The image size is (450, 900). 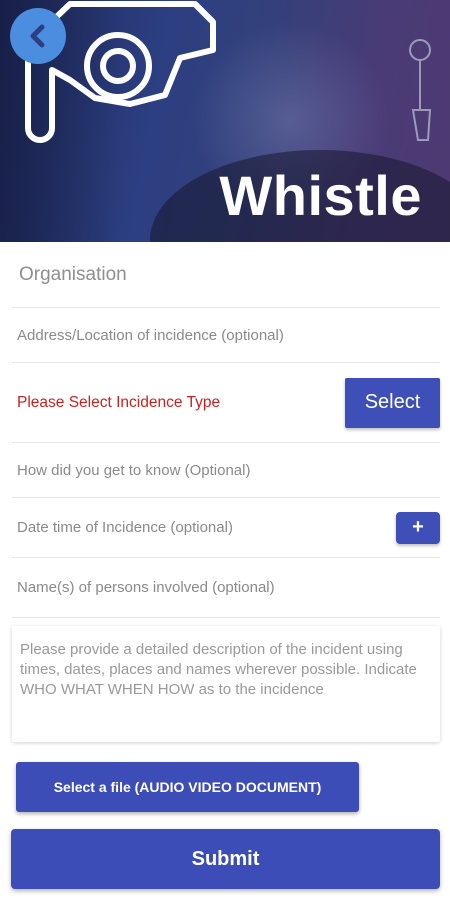 What do you see at coordinates (73, 274) in the screenshot?
I see `organisation-placeholder: Organisation` at bounding box center [73, 274].